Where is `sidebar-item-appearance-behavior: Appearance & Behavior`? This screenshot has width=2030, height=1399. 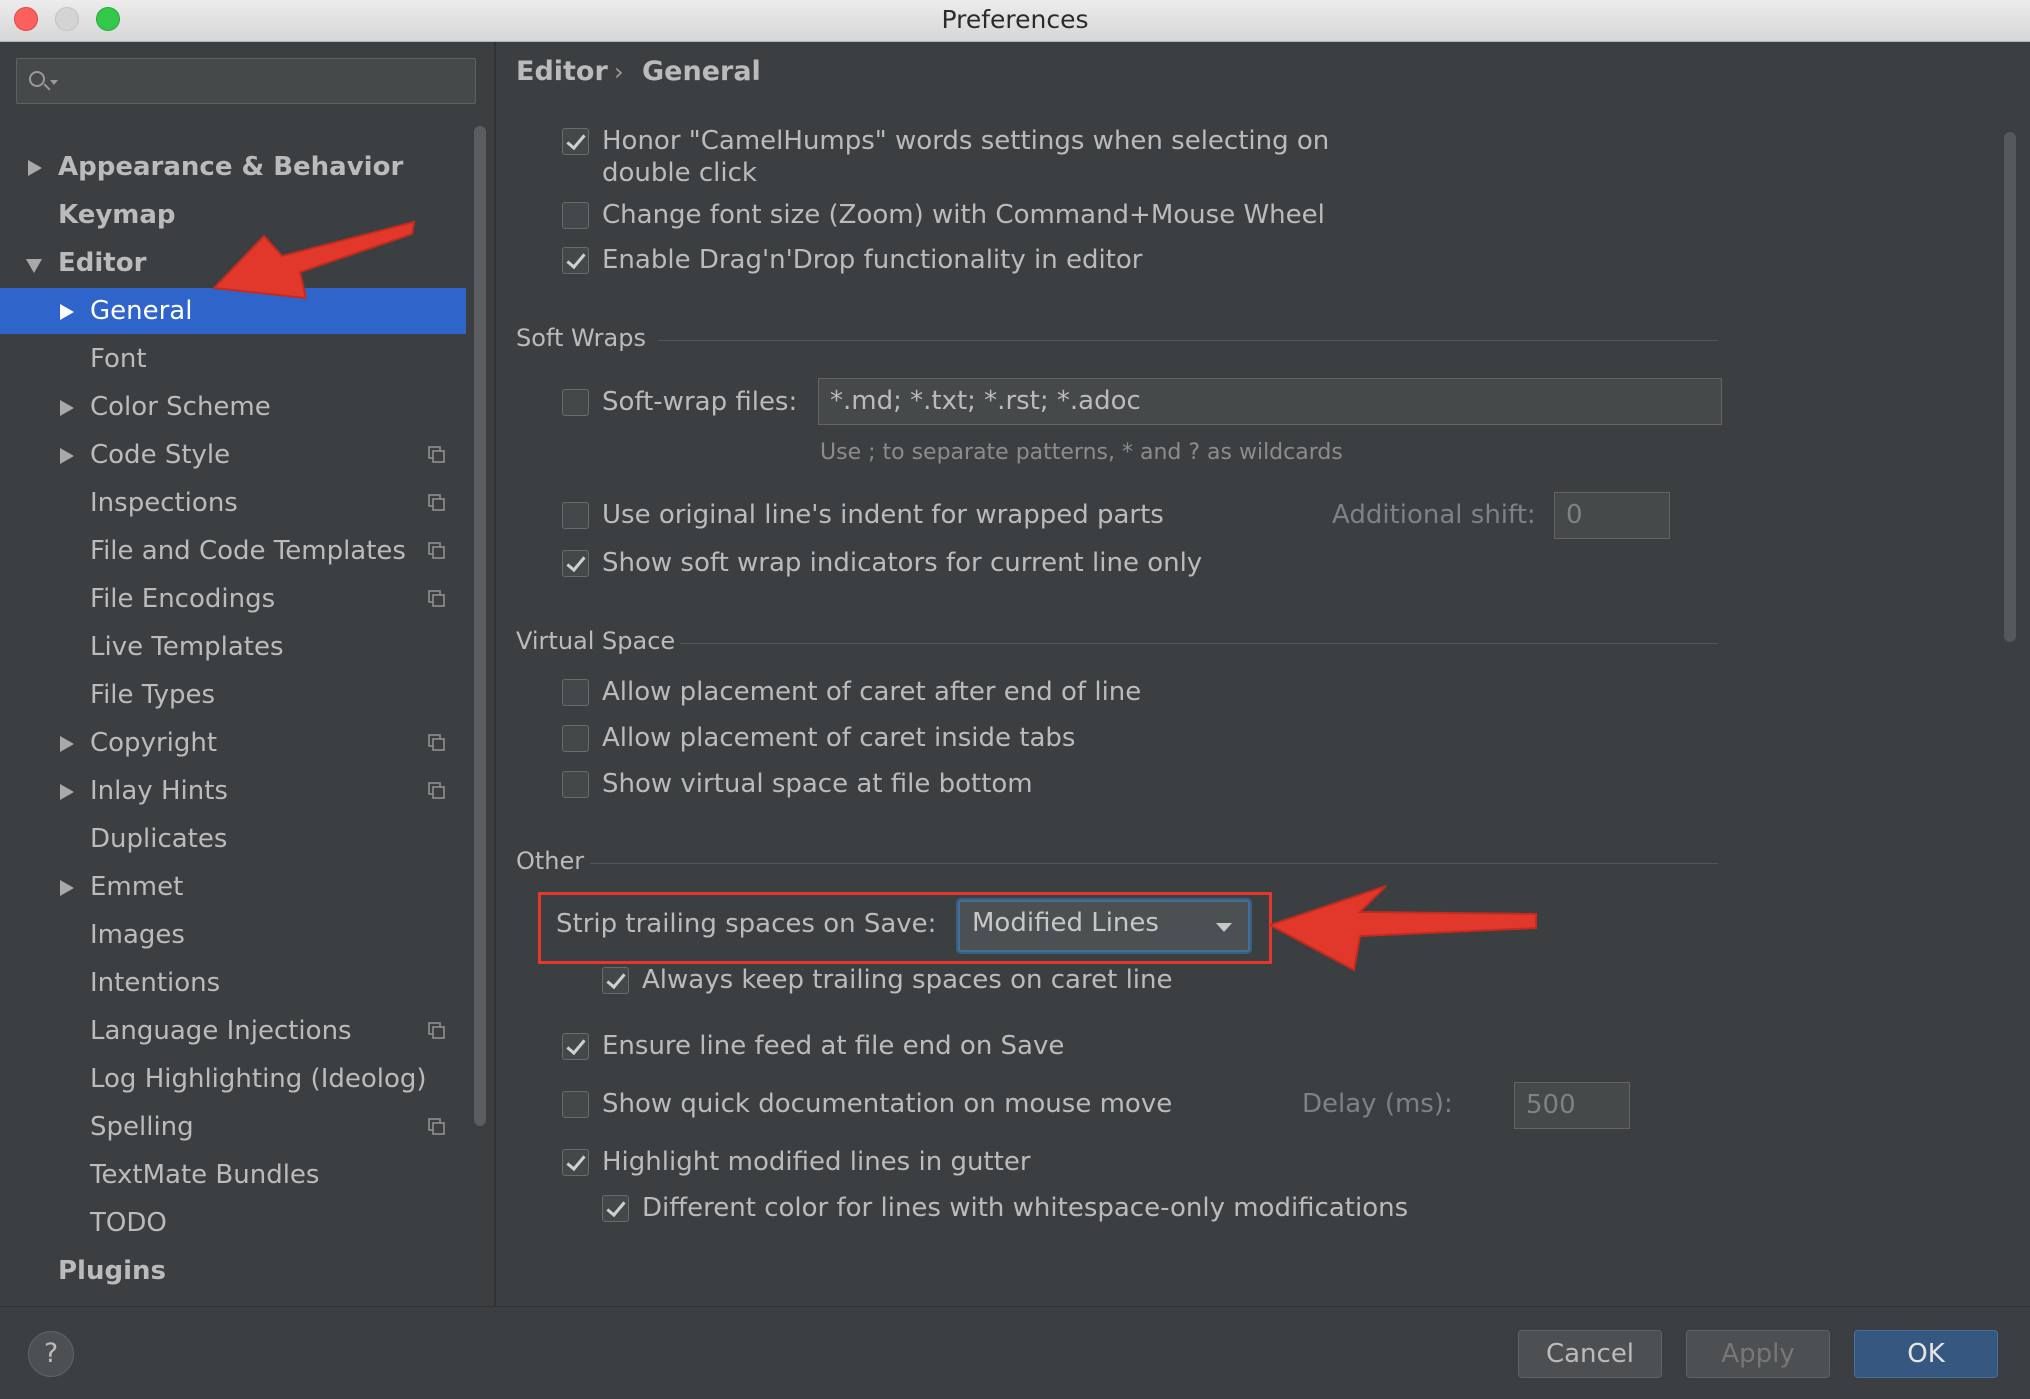 sidebar-item-appearance-behavior: Appearance & Behavior is located at coordinates (233, 167).